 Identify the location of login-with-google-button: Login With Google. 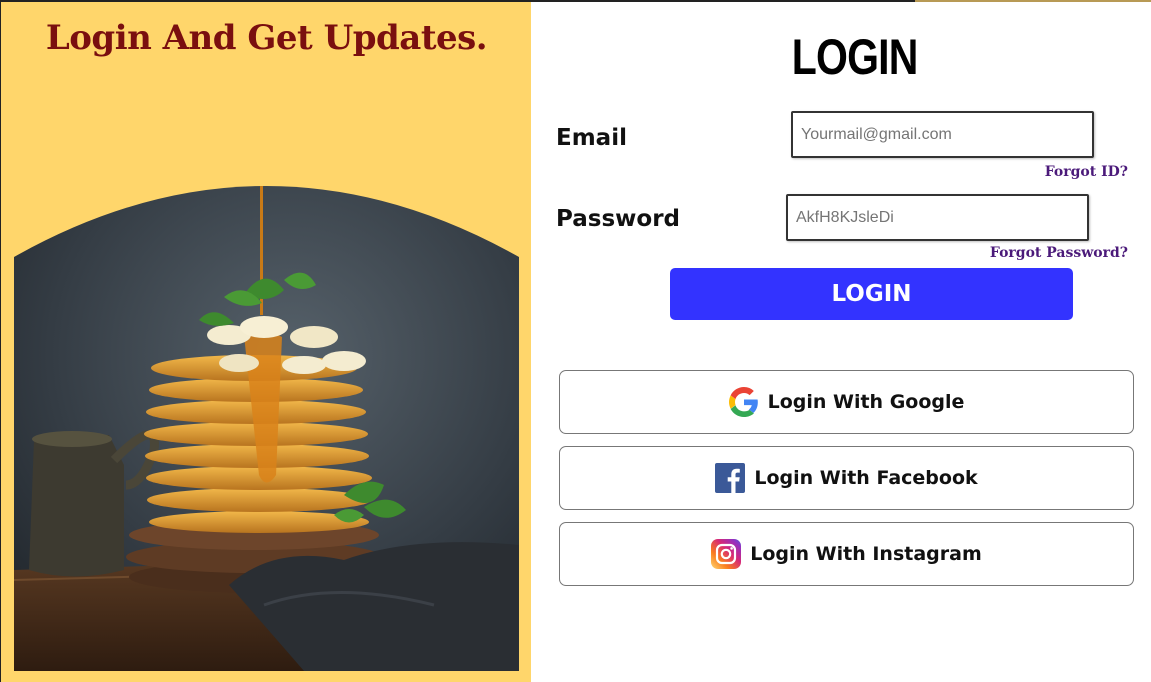
(846, 402).